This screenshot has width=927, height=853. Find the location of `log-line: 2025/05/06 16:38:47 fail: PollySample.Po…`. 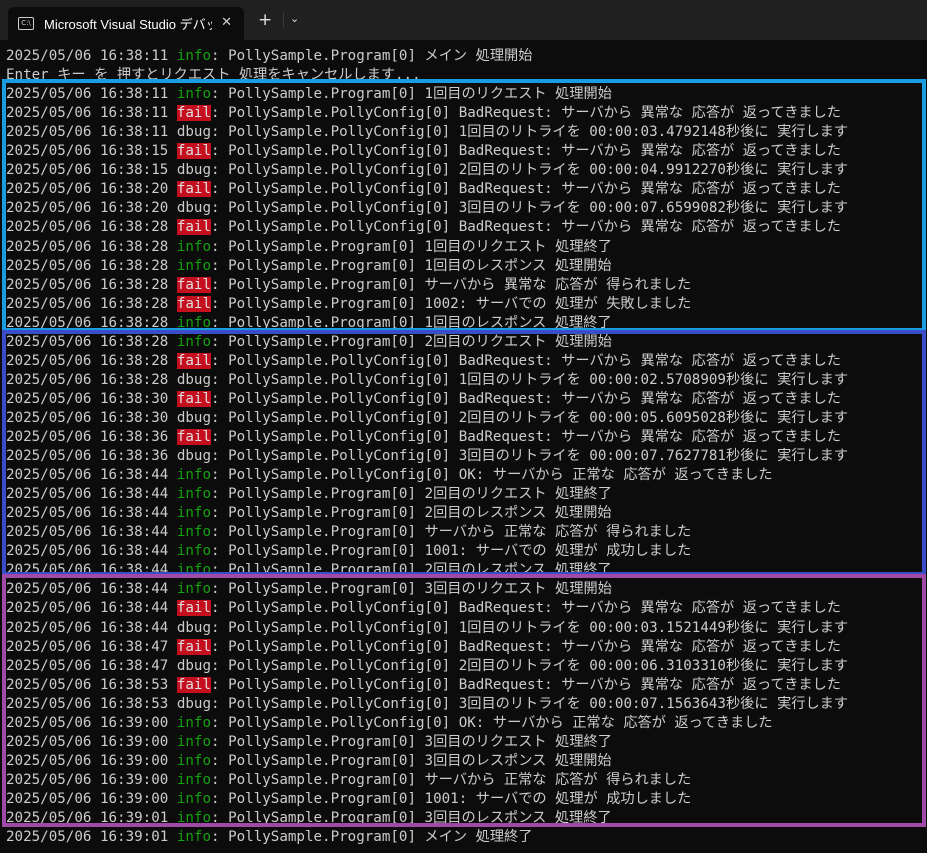

log-line: 2025/05/06 16:38:47 fail: PollySample.Po… is located at coordinates (423, 647).